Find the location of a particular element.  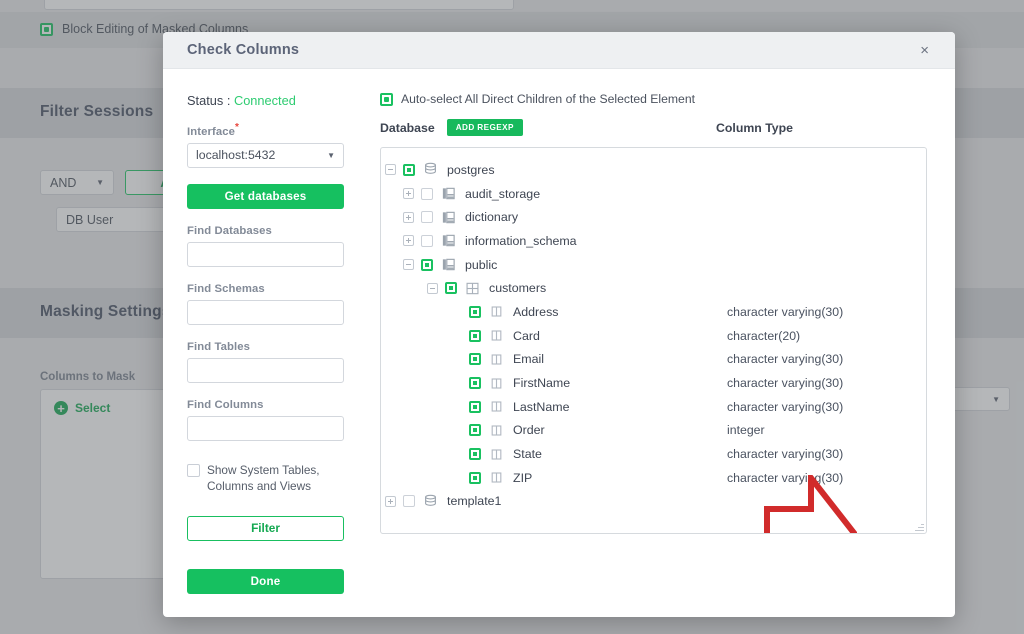

show-system-objects-checkbox is located at coordinates (193, 470).